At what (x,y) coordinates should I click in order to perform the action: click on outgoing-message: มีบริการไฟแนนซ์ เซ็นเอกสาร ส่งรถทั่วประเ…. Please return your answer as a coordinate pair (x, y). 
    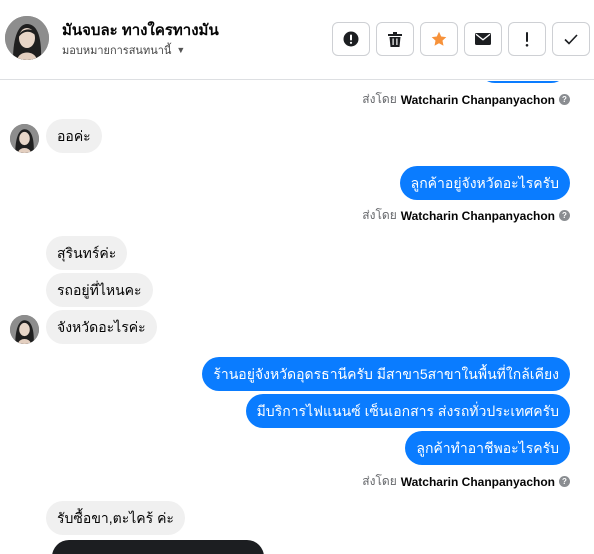
    Looking at the image, I should click on (407, 411).